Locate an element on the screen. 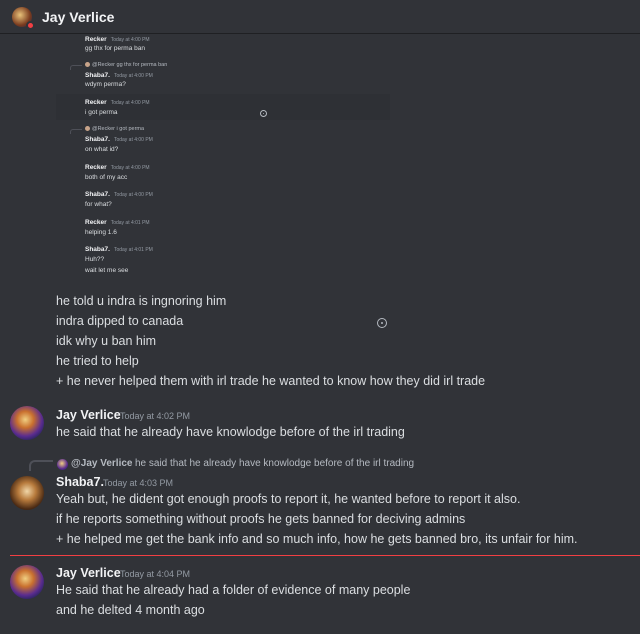  reply-author: @Jay Verlice is located at coordinates (101, 463).